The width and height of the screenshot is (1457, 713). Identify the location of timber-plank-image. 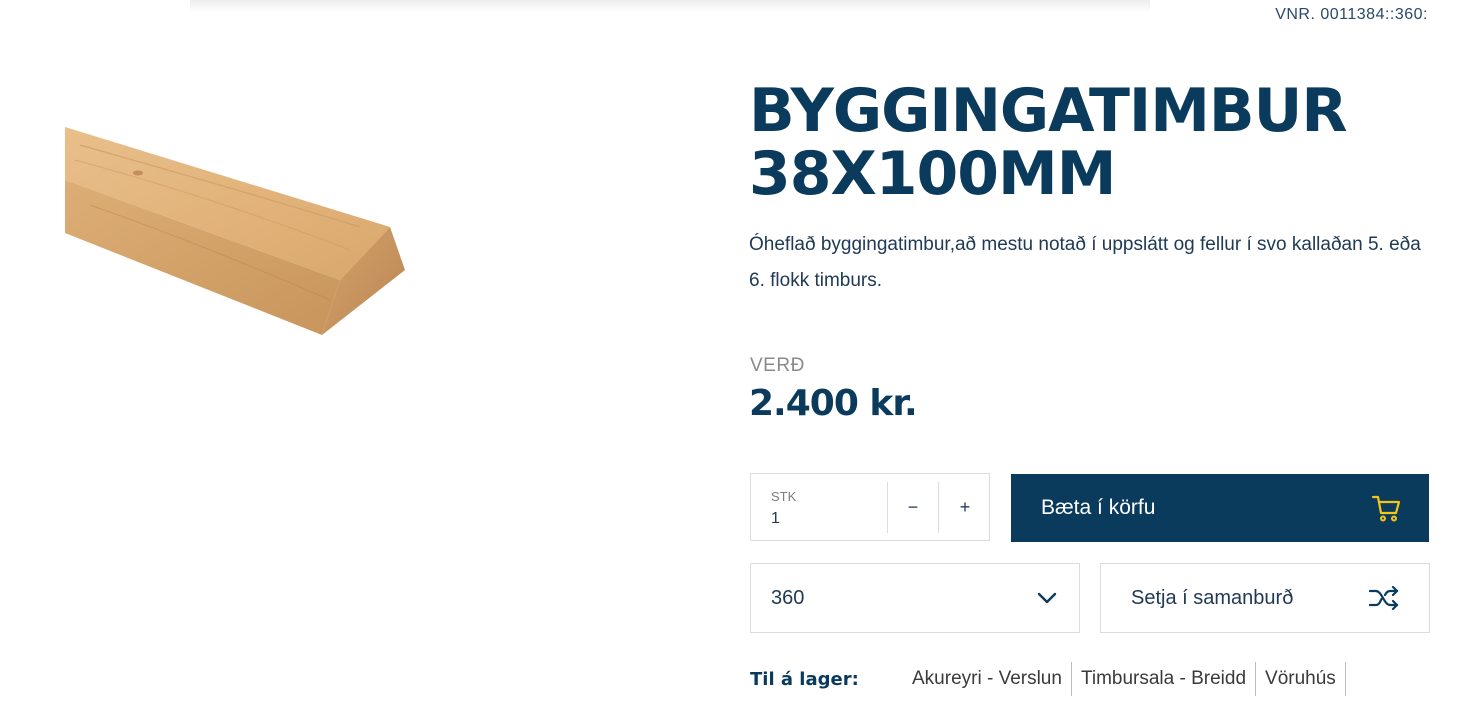
(235, 231).